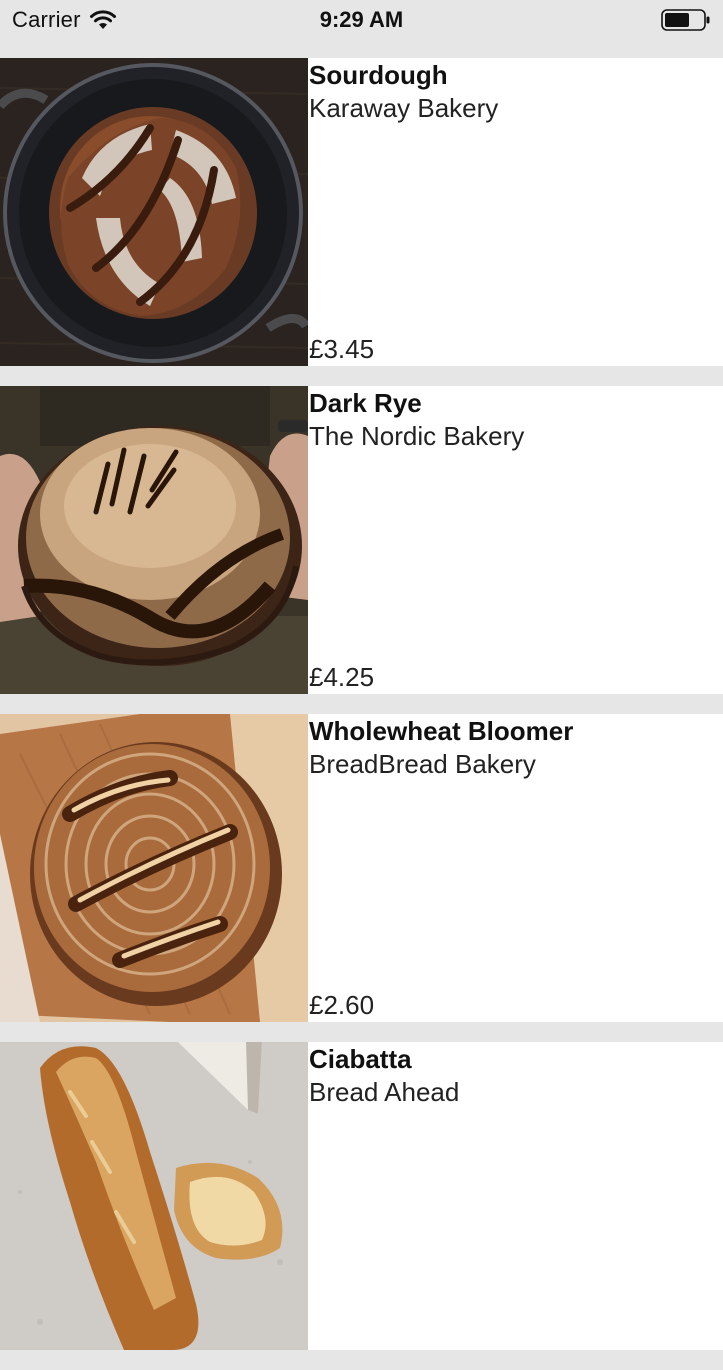  Describe the element at coordinates (342, 349) in the screenshot. I see `bread-price: £3.45` at that location.